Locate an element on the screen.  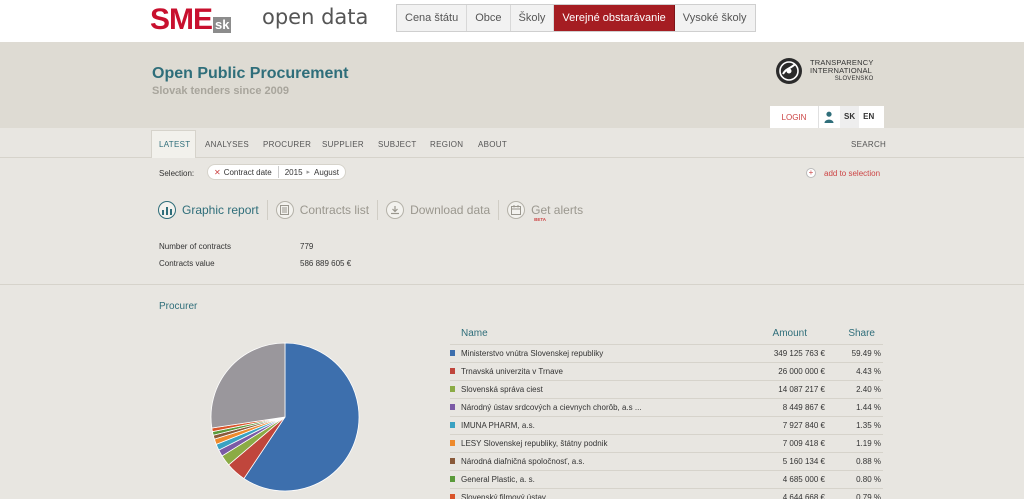
calendar-icon is located at coordinates (516, 210).